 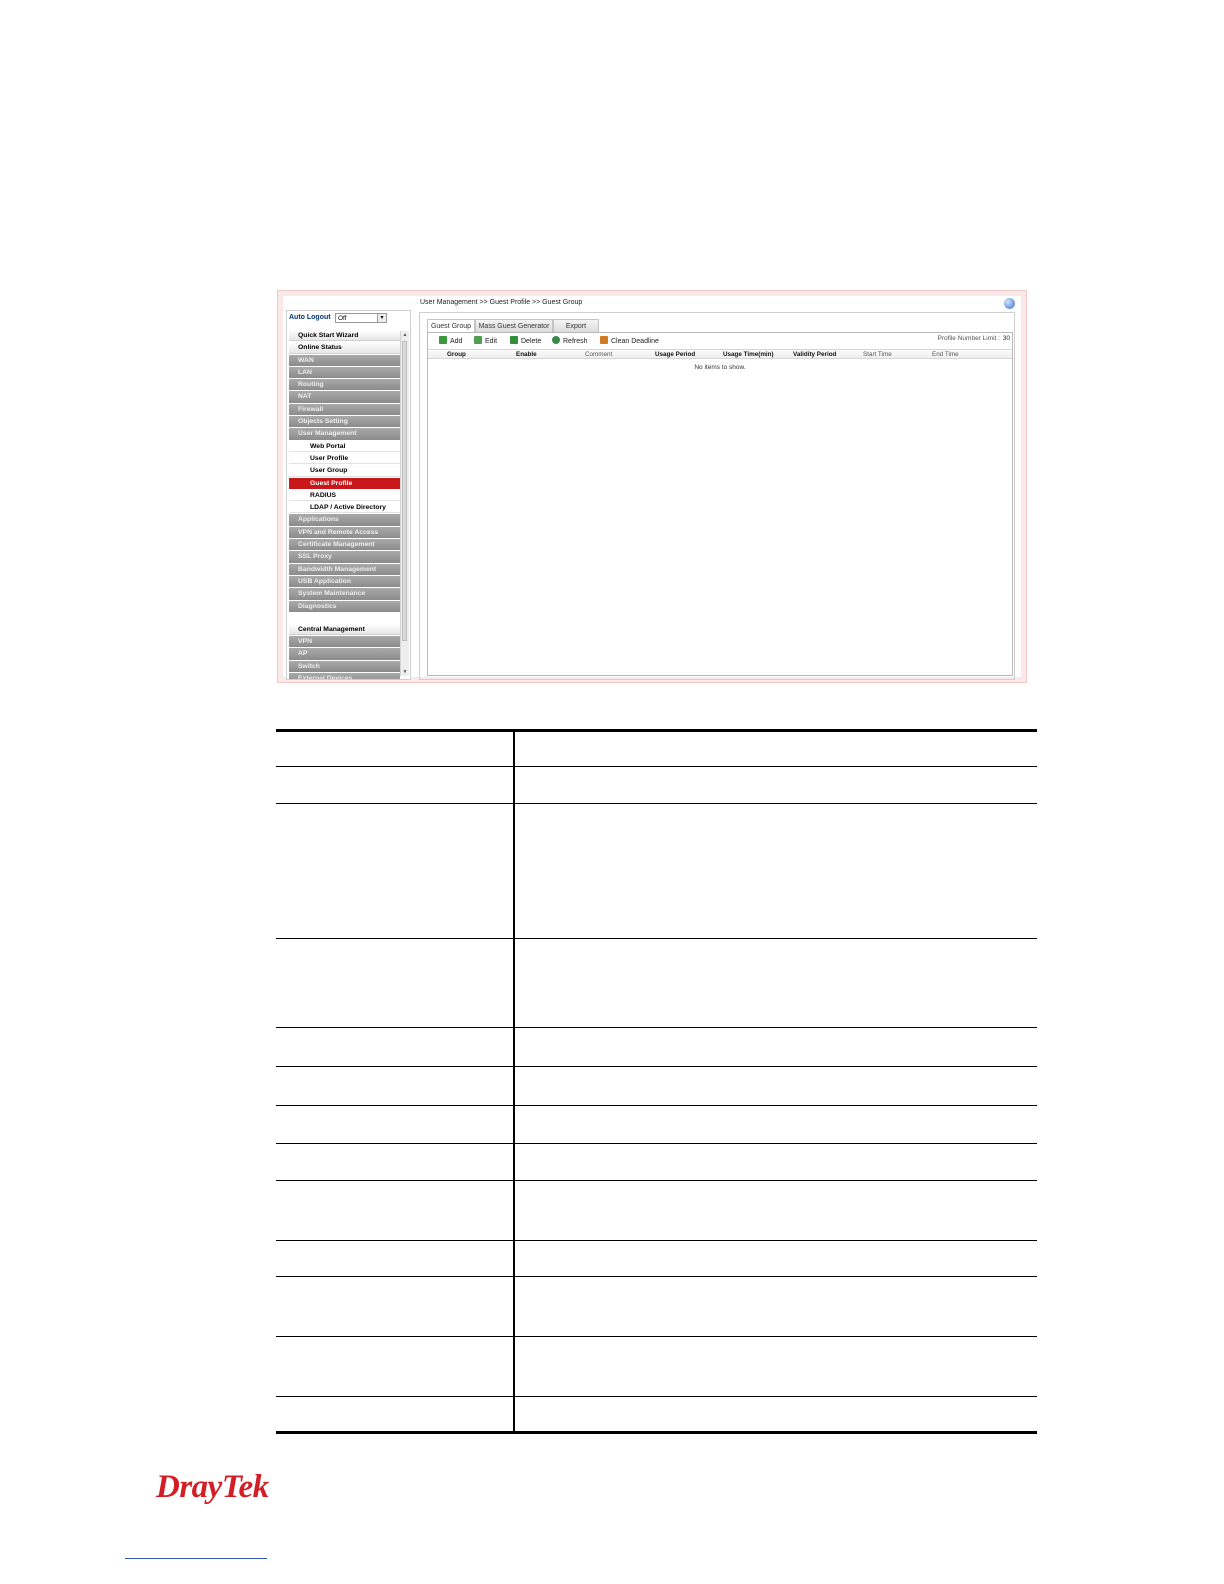 I want to click on sidebar-item-user-profile: User Profile, so click(x=344, y=458).